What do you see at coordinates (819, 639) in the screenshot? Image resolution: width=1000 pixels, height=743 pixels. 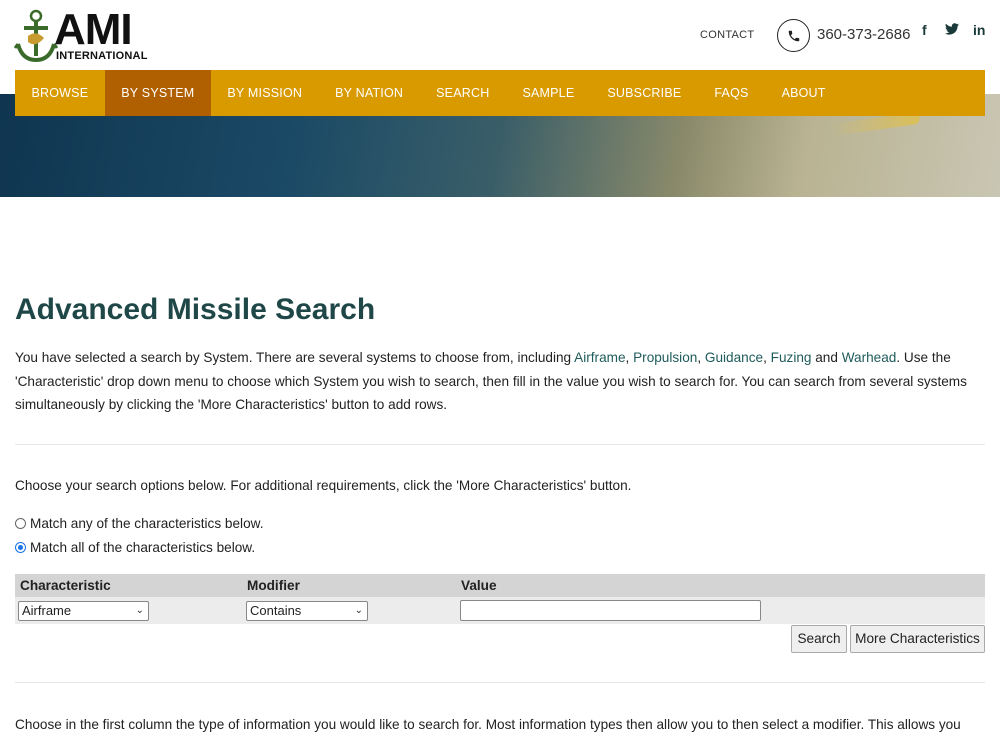 I see `search-button: Search` at bounding box center [819, 639].